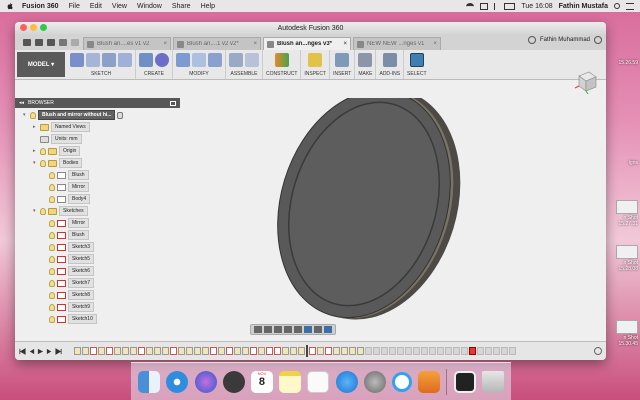  Describe the element at coordinates (281, 60) in the screenshot. I see `offset-plane-icon` at that location.